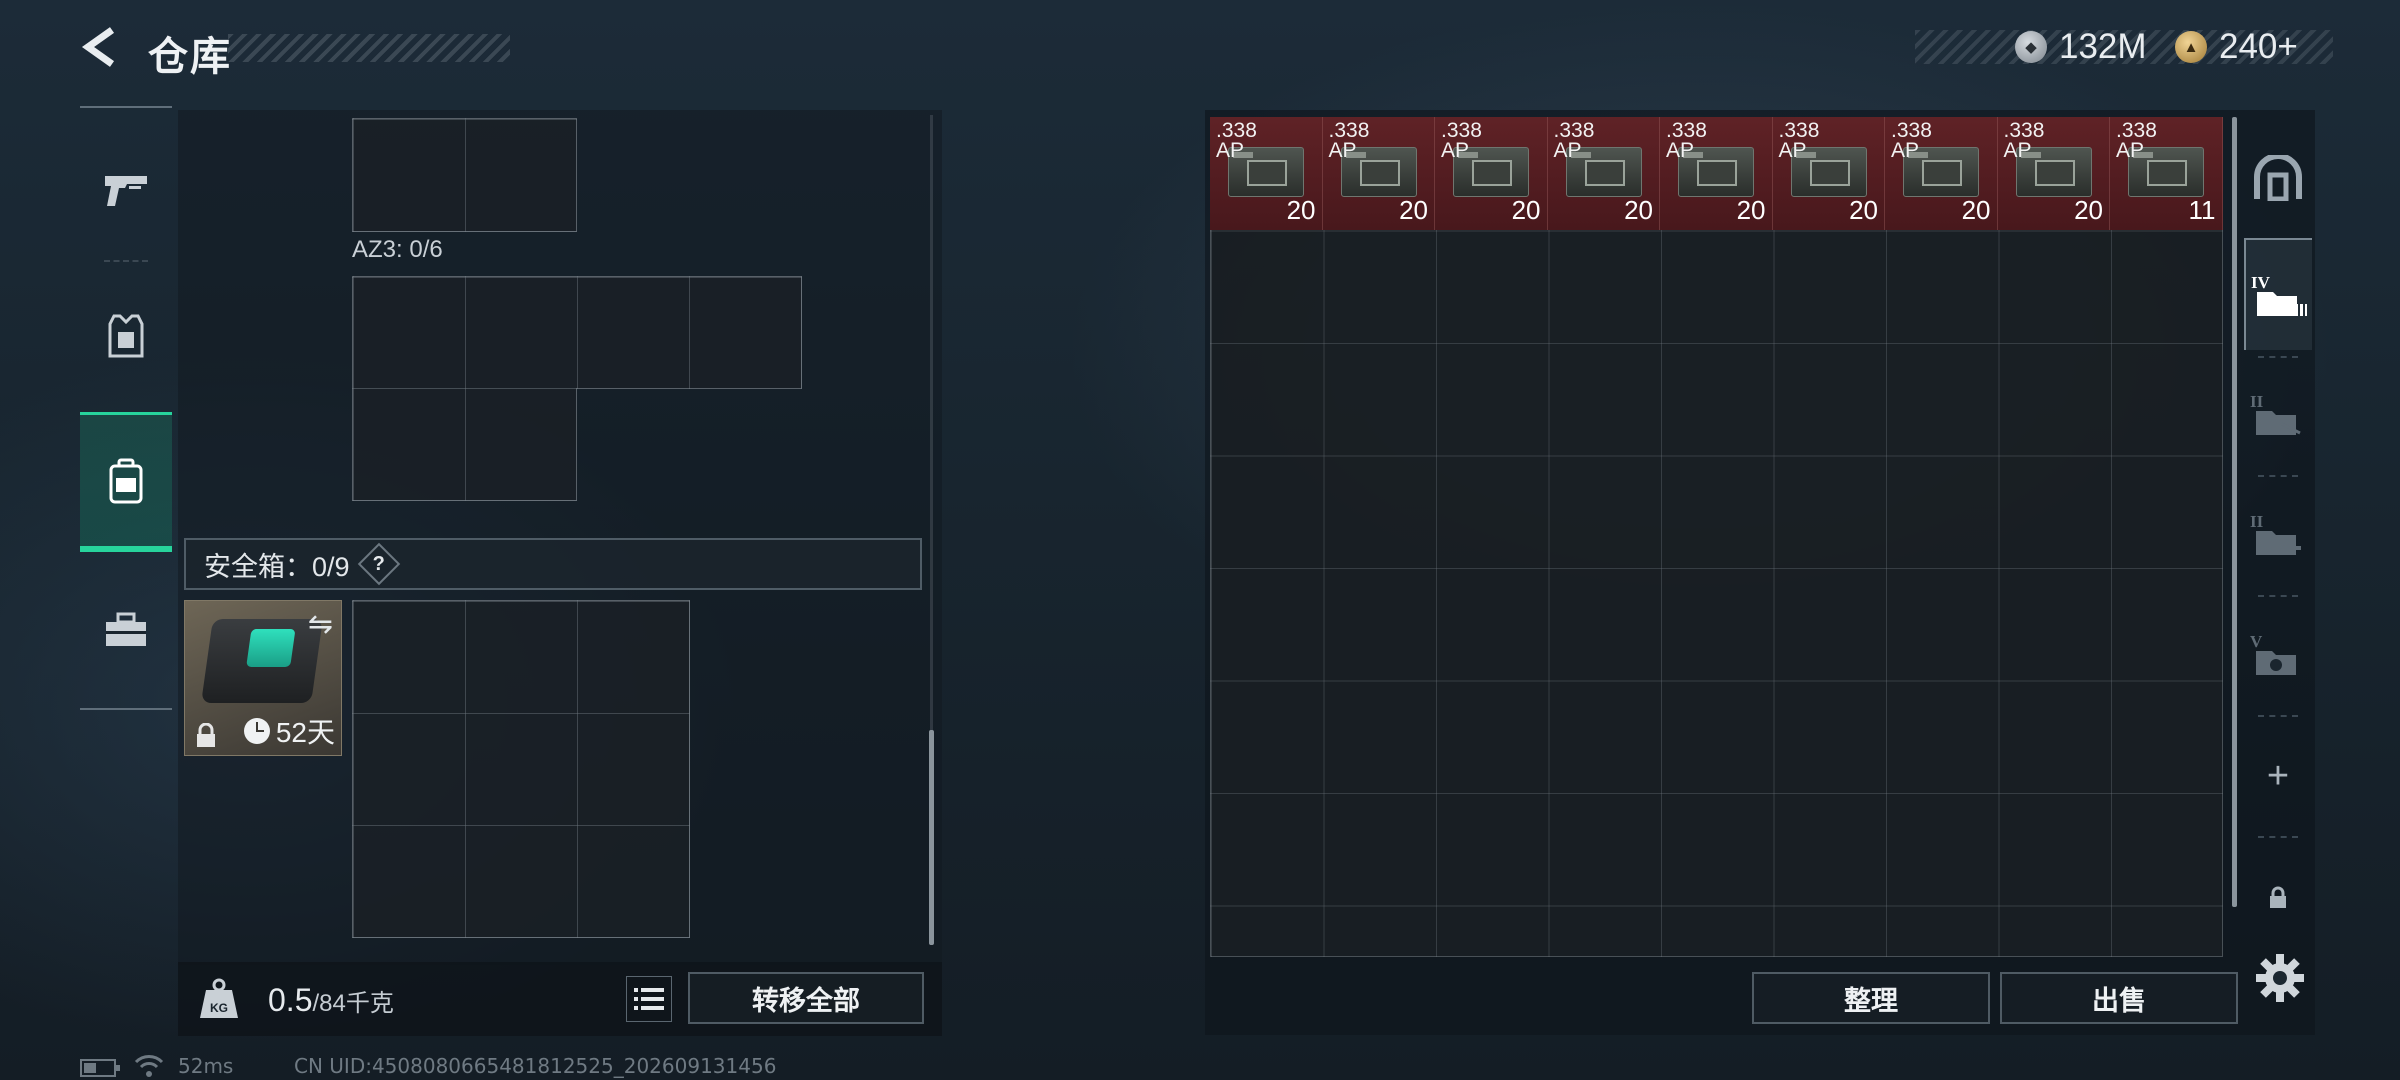 The width and height of the screenshot is (2400, 1080). Describe the element at coordinates (190, 57) in the screenshot. I see `page-title: 仓库` at that location.